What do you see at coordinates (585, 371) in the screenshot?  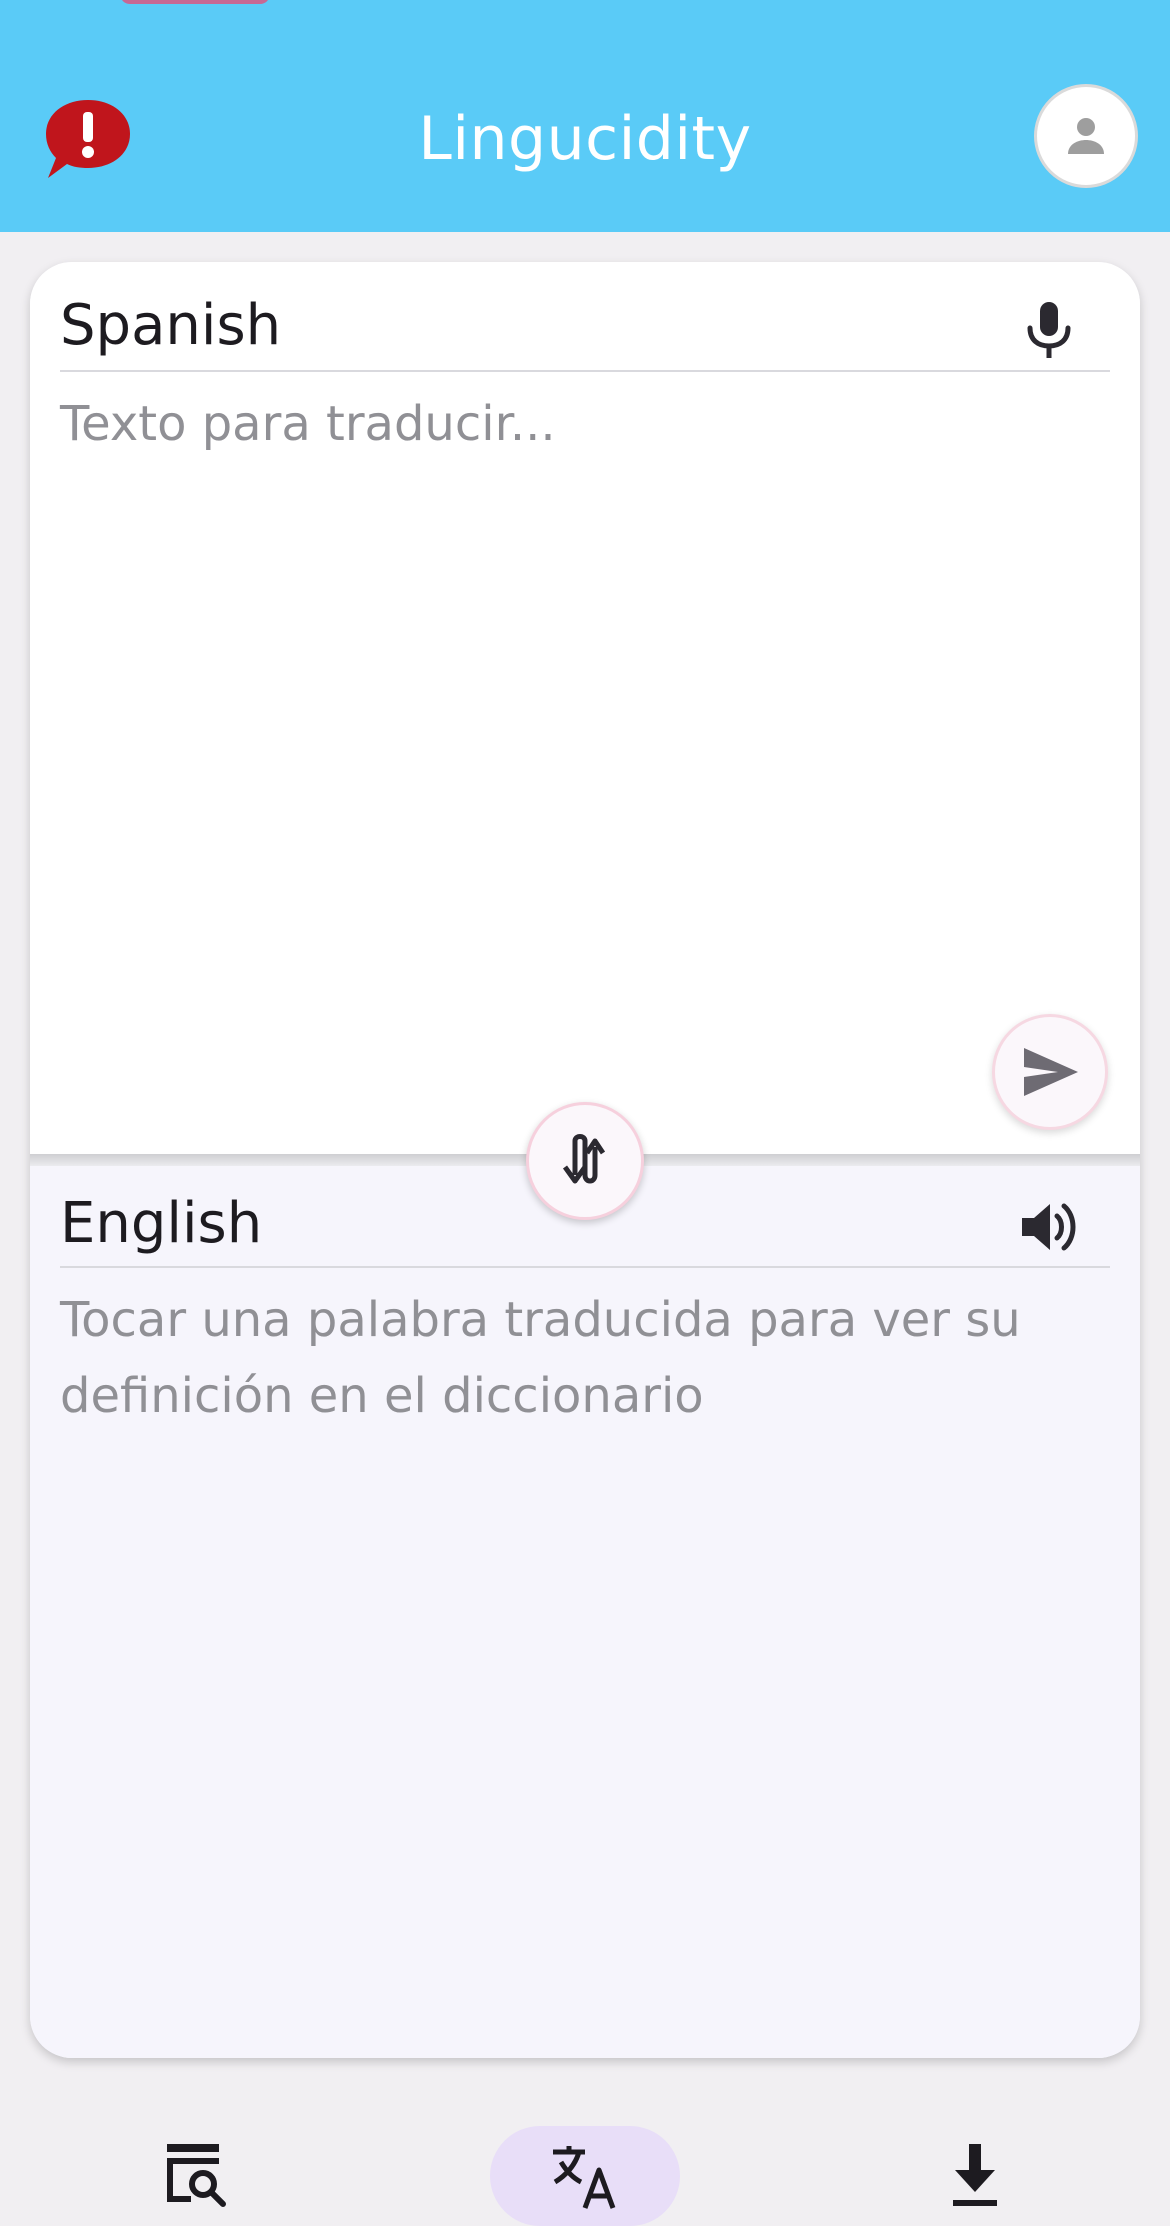 I see `source-divider` at bounding box center [585, 371].